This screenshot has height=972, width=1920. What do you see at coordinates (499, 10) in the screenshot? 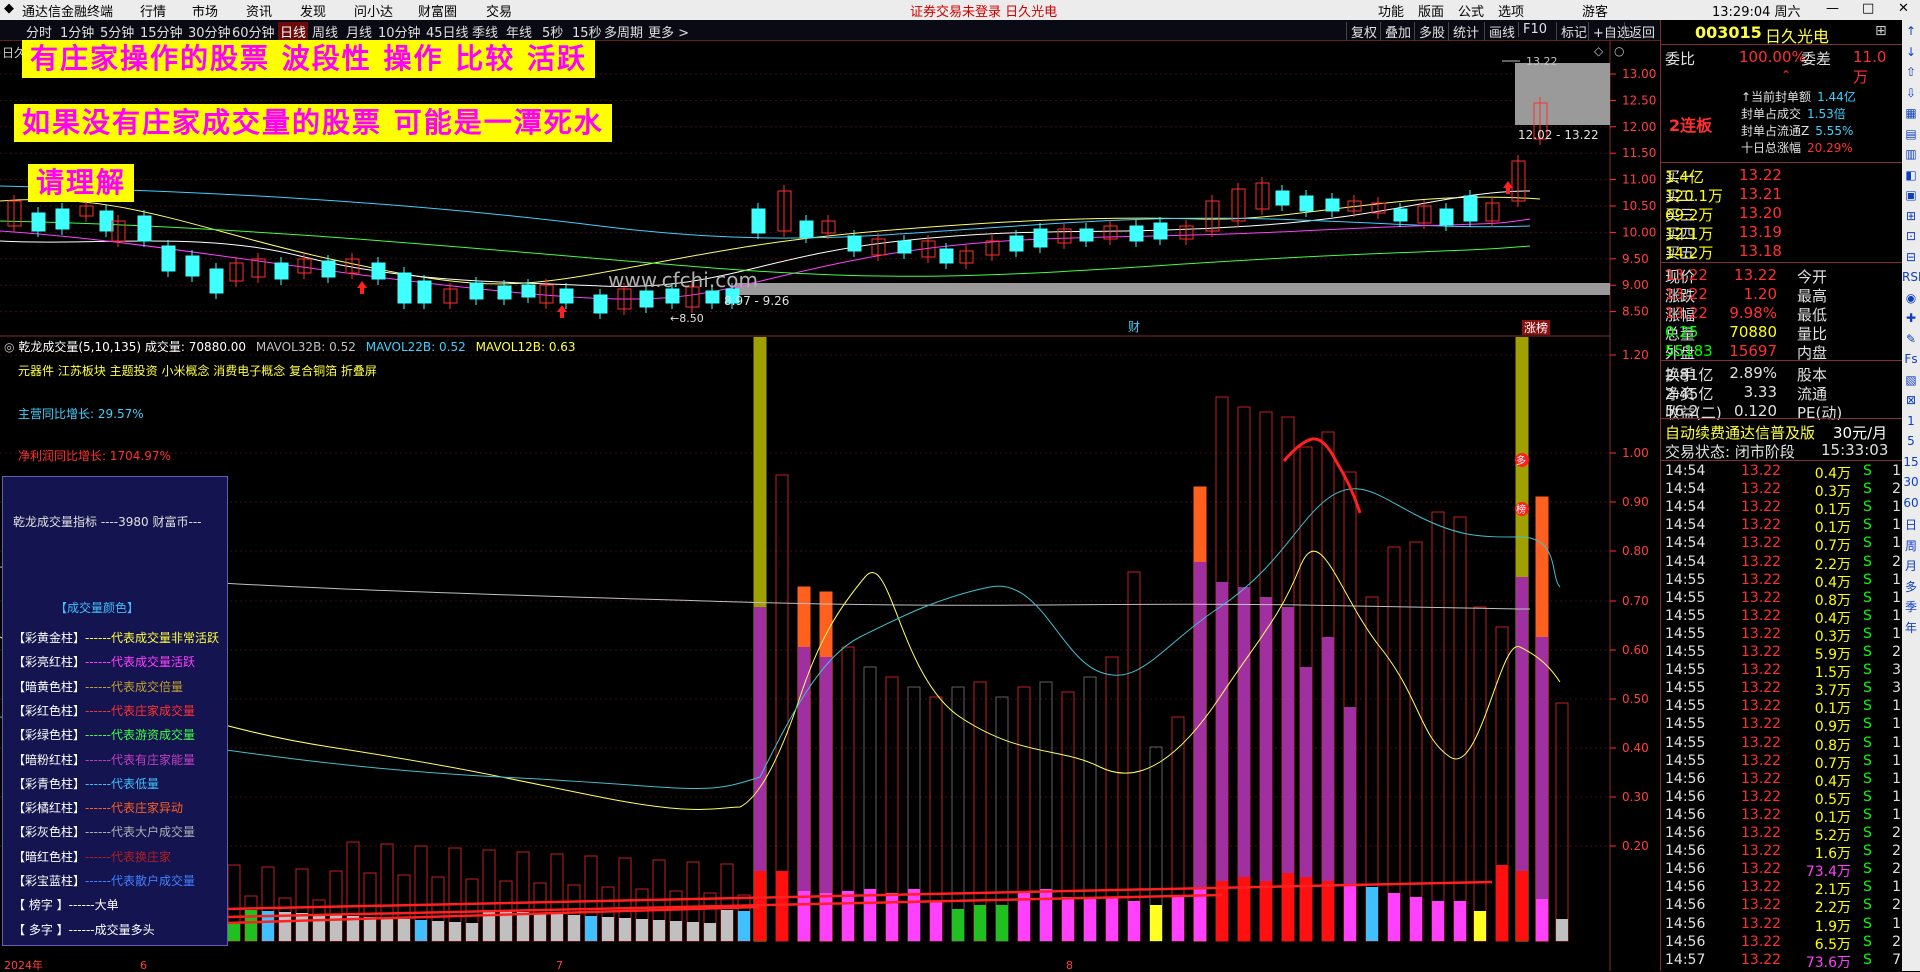
I see `menu-jiaoyi: 交易` at bounding box center [499, 10].